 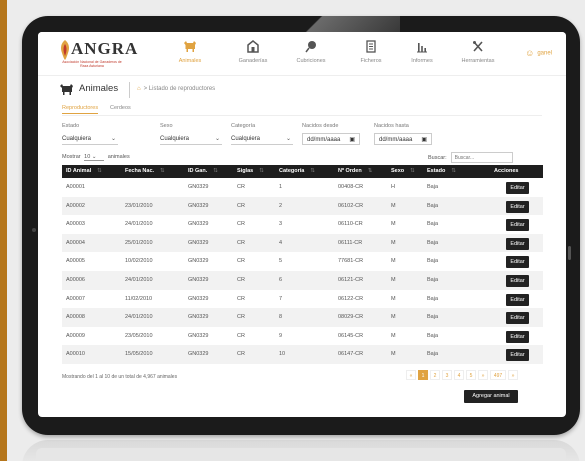 I want to click on nav-item-ganaderias: Ganaderías, so click(x=253, y=52).